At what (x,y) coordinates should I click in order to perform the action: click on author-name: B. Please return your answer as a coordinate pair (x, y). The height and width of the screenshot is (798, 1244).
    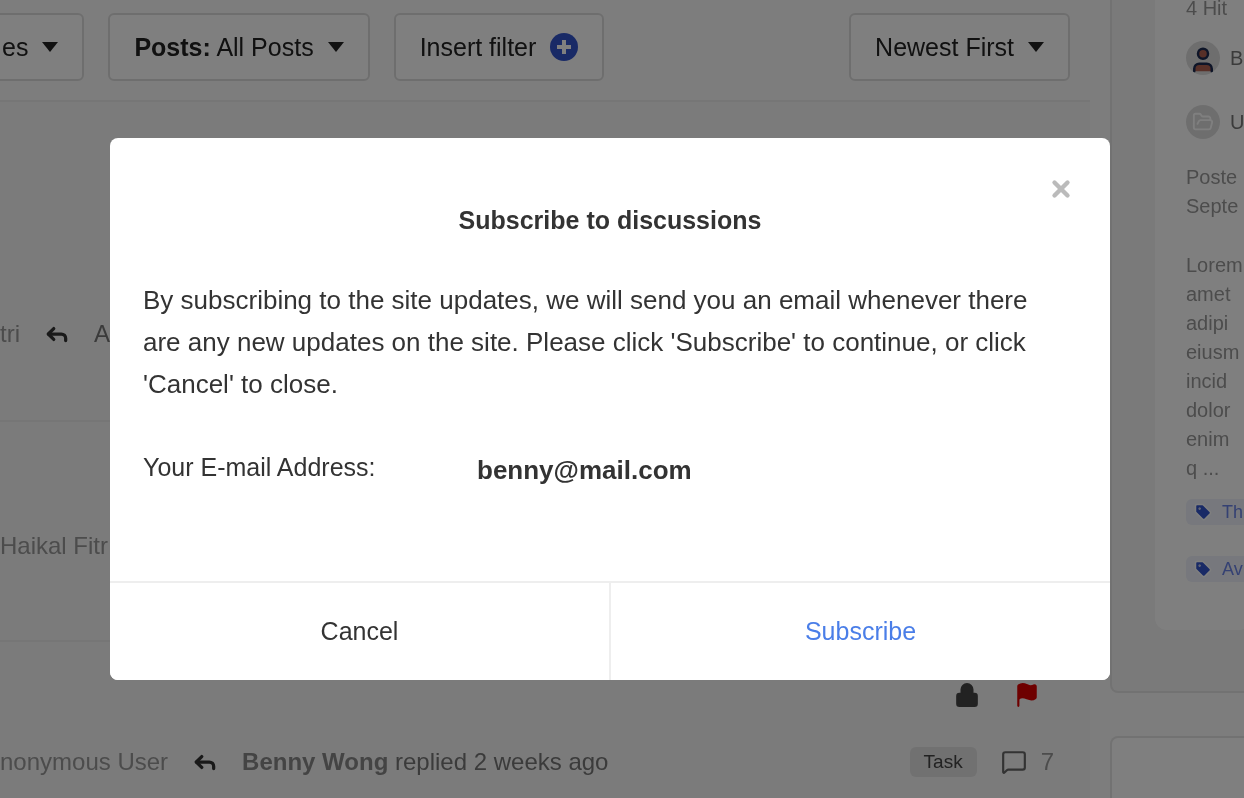
    Looking at the image, I should click on (1237, 58).